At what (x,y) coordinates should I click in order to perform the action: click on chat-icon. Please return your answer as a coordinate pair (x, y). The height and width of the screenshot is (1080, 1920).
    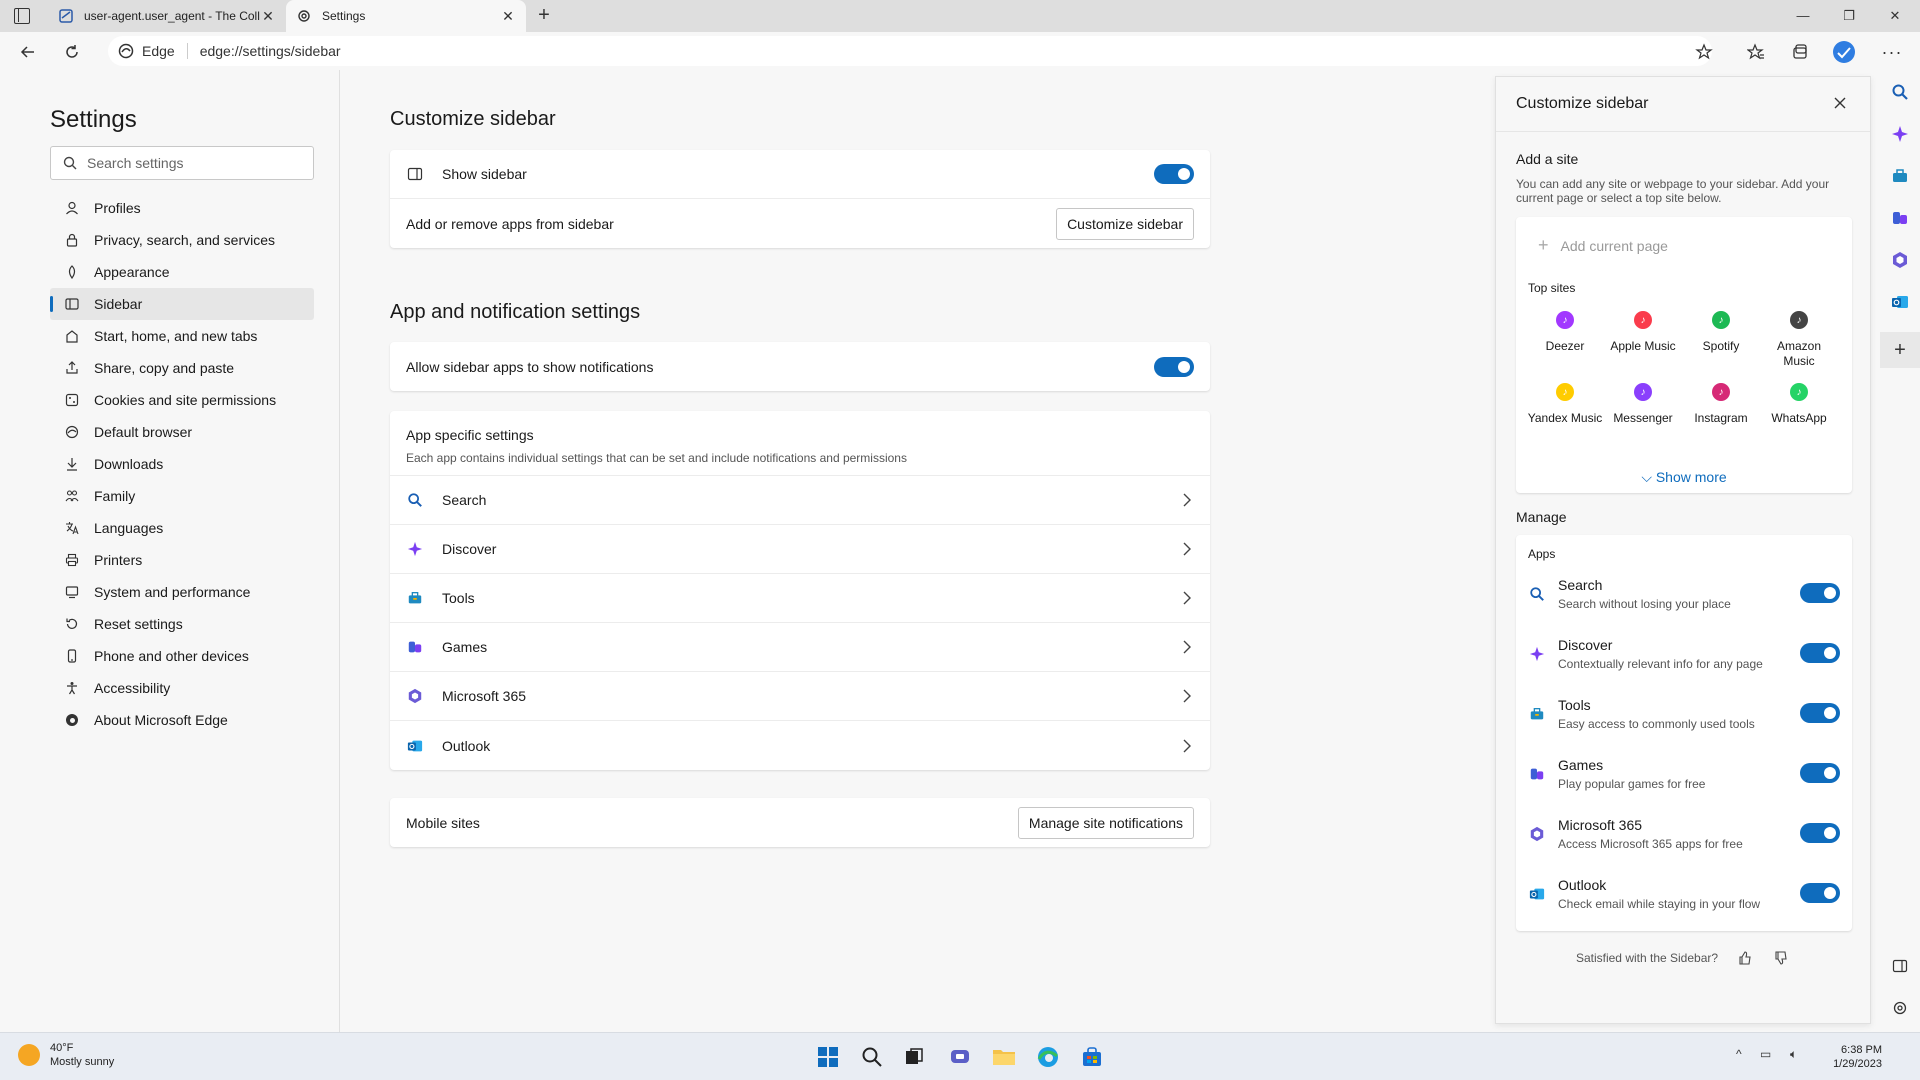
    Looking at the image, I should click on (960, 1056).